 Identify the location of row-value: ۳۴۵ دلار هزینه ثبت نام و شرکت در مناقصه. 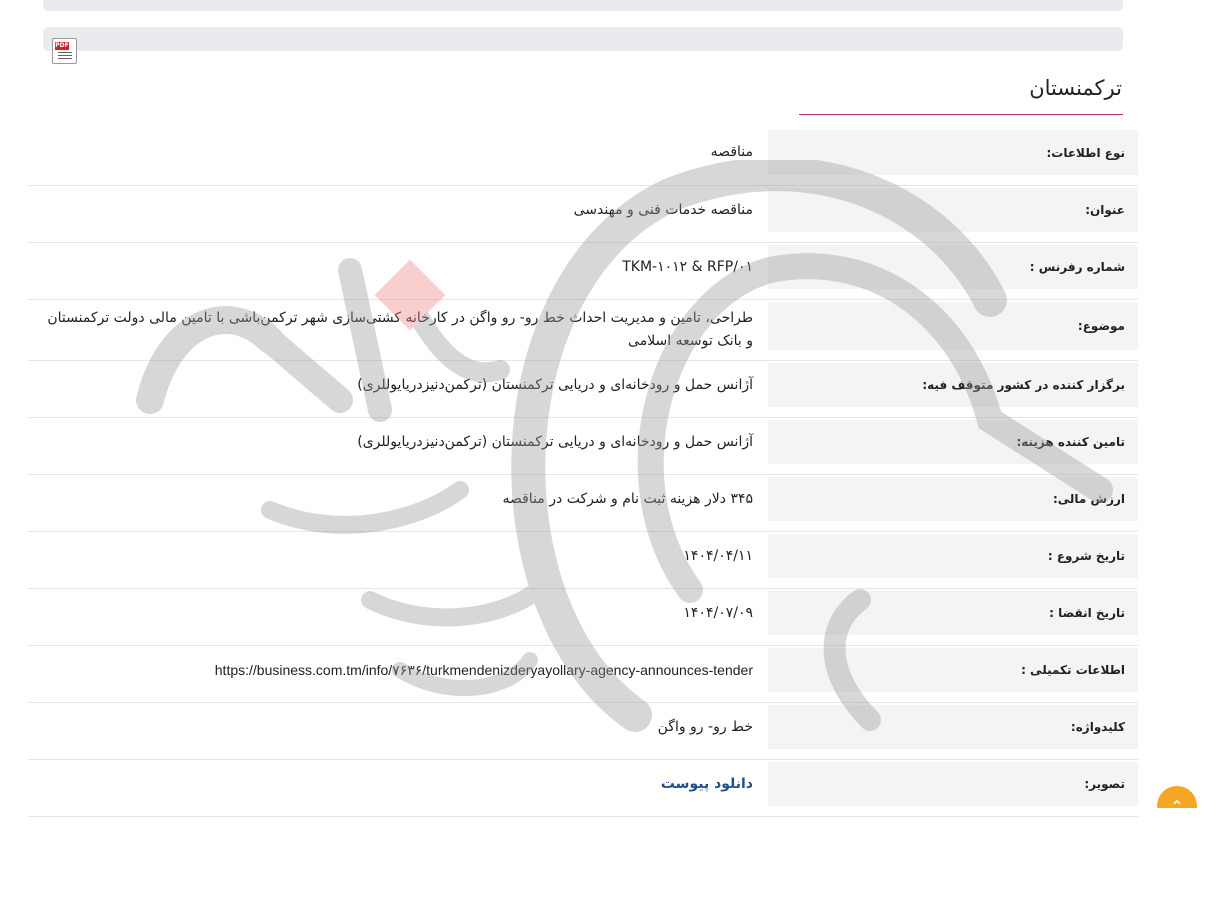
(627, 498).